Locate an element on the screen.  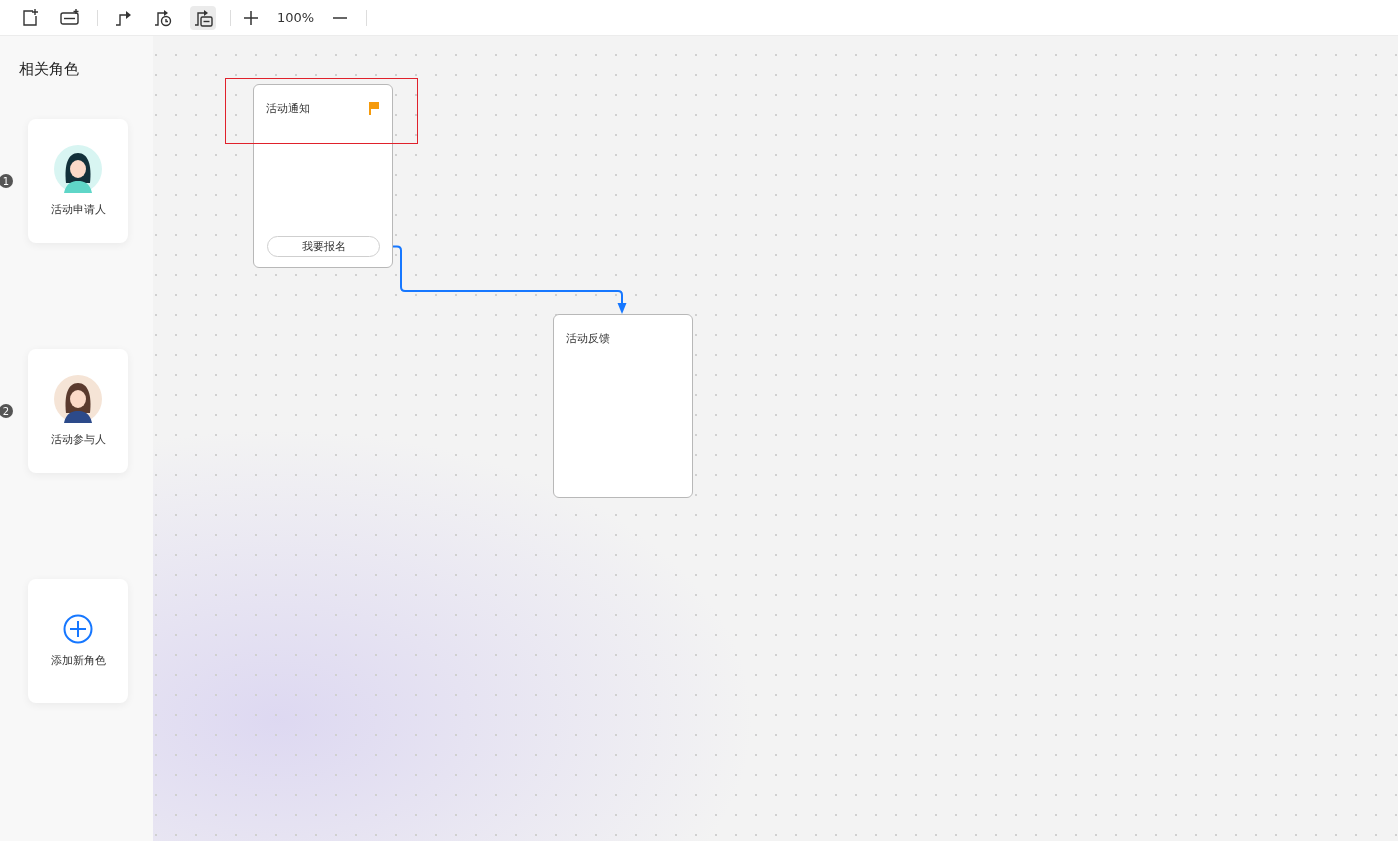
zoom-level: 100% is located at coordinates (296, 17).